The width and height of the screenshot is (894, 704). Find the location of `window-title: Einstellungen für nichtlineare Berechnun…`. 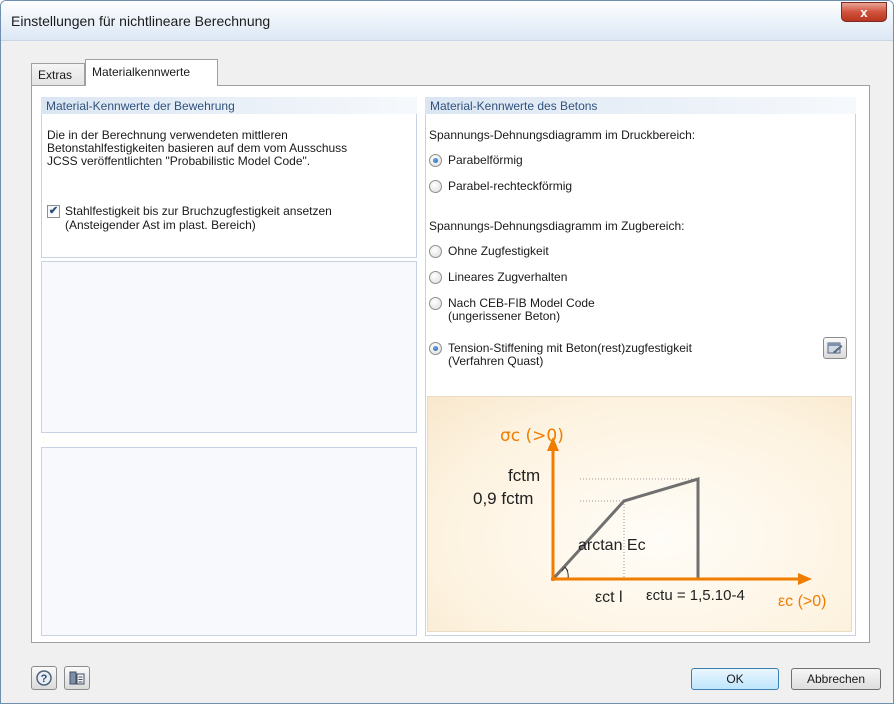

window-title: Einstellungen für nichtlineare Berechnun… is located at coordinates (141, 21).